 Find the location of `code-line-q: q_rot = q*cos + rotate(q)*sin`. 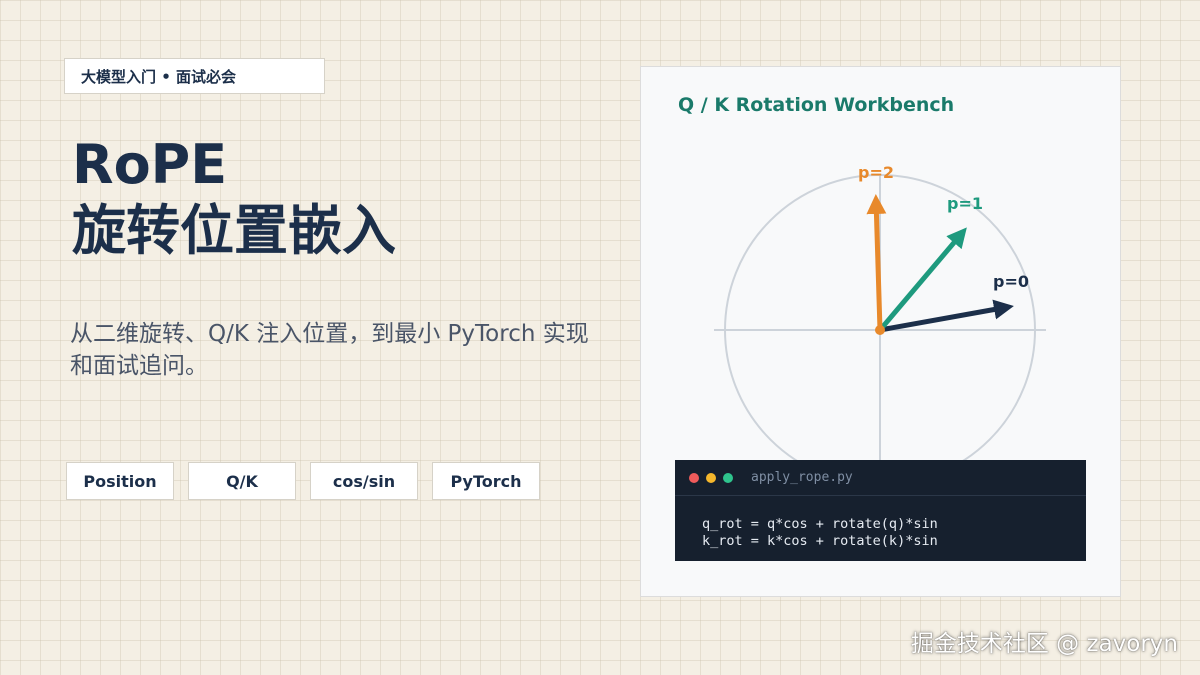

code-line-q: q_rot = q*cos + rotate(q)*sin is located at coordinates (820, 524).